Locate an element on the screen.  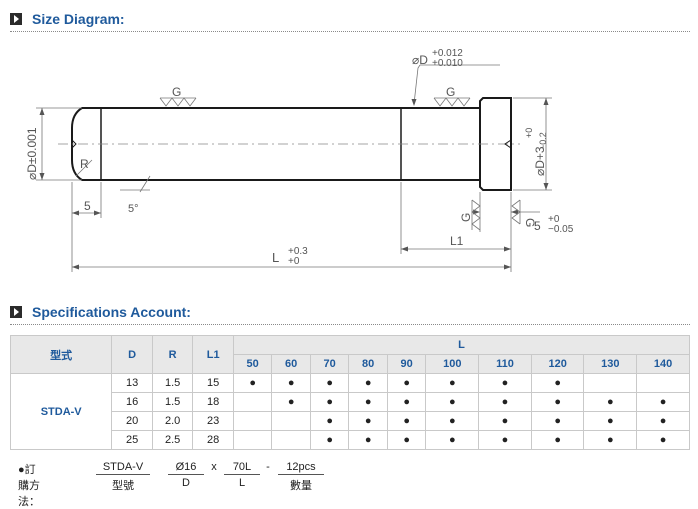
cell-d: 13 is located at coordinates (132, 383).